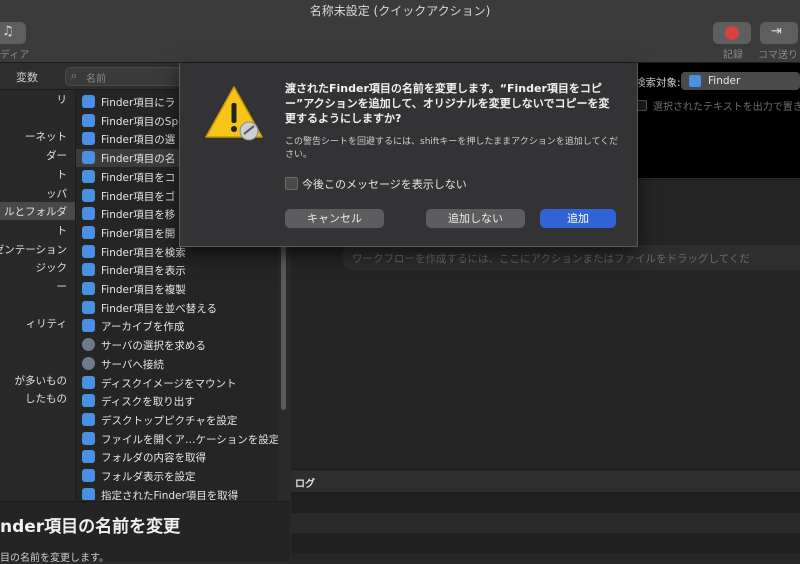  I want to click on category-item: が多いもの, so click(37, 380).